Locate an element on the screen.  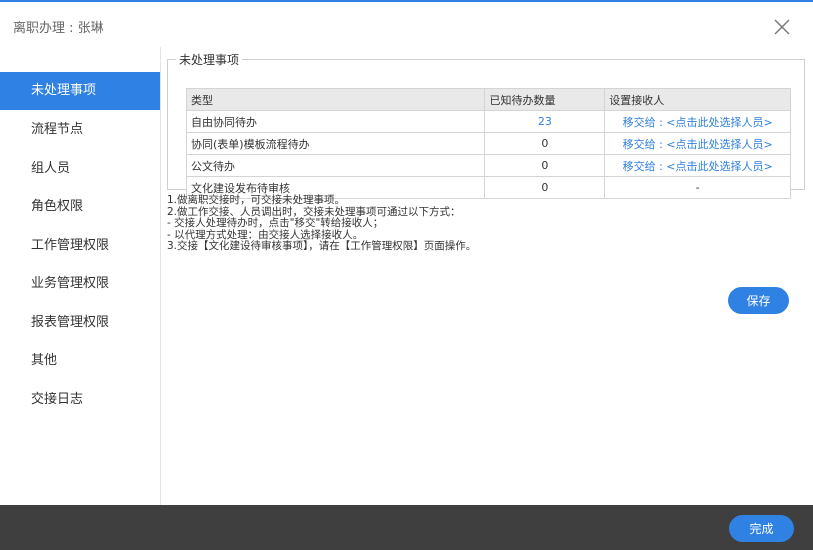
row-action-none: - is located at coordinates (697, 187).